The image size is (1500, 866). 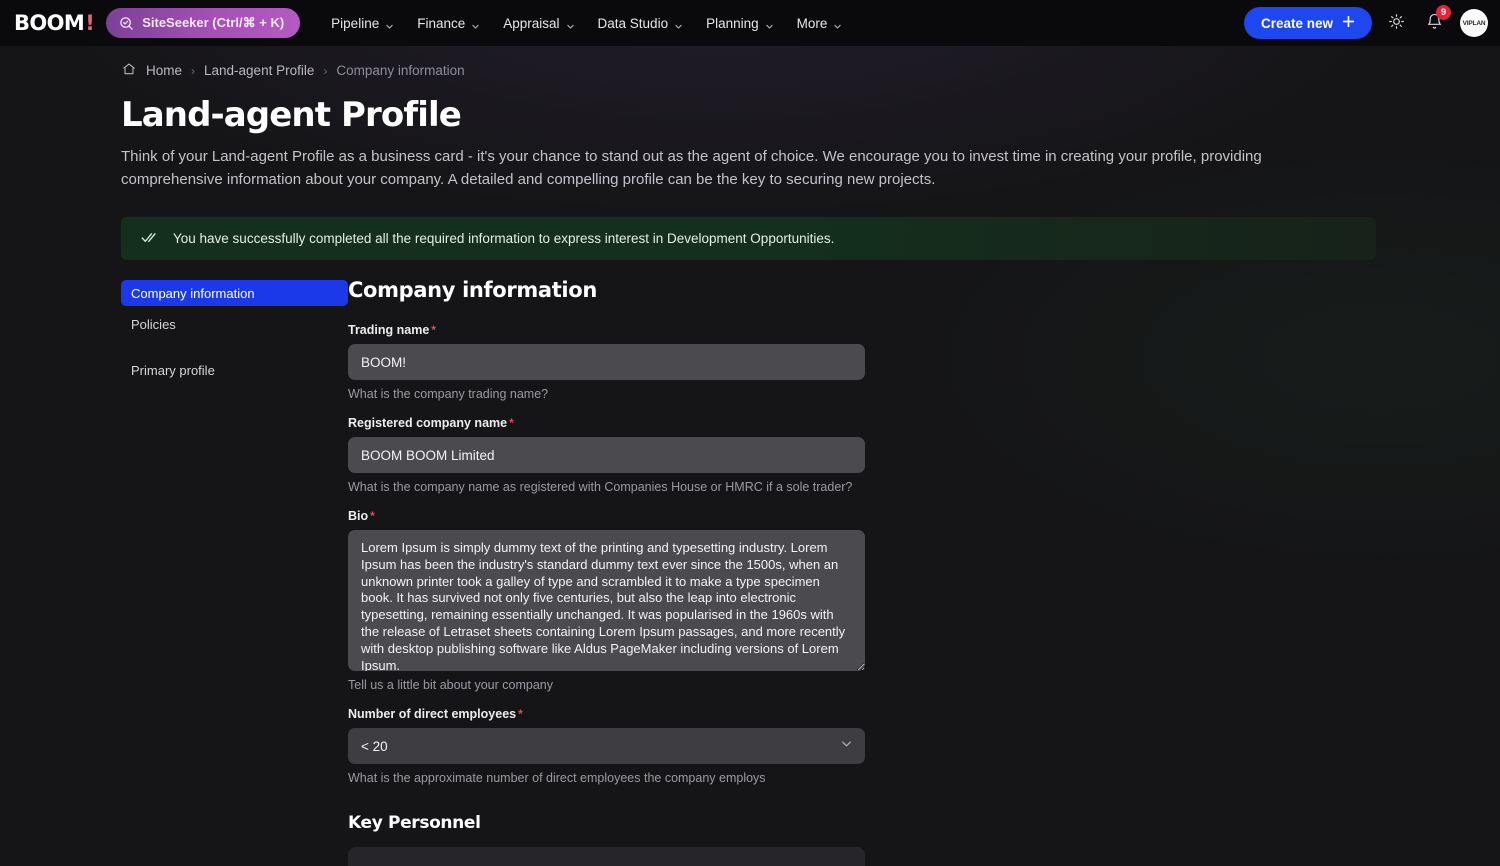 I want to click on bio-label: Bio *, so click(x=606, y=516).